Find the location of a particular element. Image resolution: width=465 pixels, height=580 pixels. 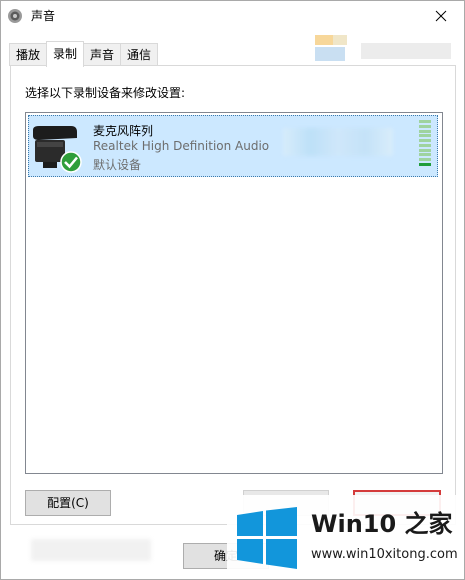

instructions-label: 选择以下录制设备来修改设置: is located at coordinates (105, 93).